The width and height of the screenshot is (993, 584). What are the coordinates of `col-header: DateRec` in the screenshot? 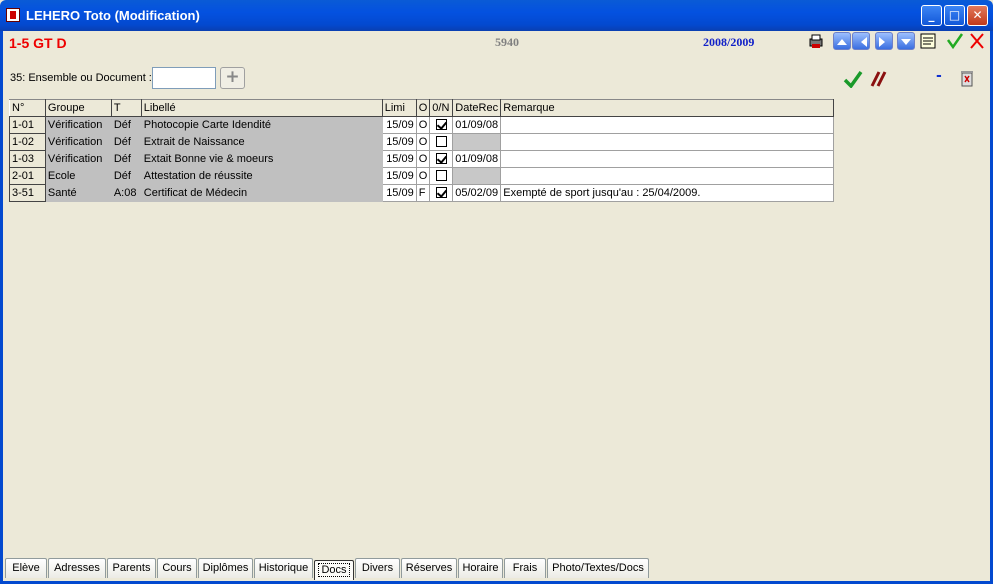 It's located at (477, 108).